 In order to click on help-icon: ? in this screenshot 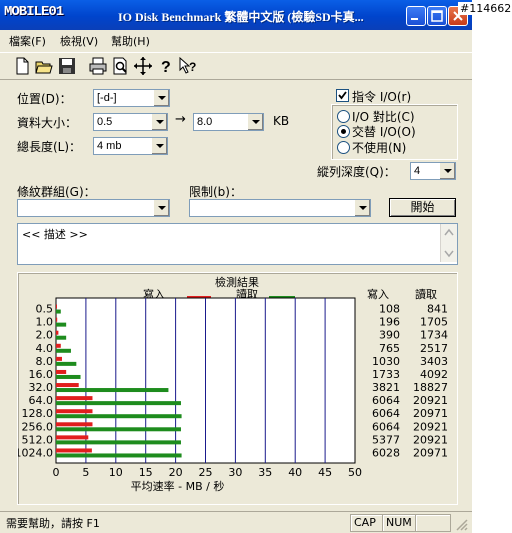, I will do `click(166, 67)`.